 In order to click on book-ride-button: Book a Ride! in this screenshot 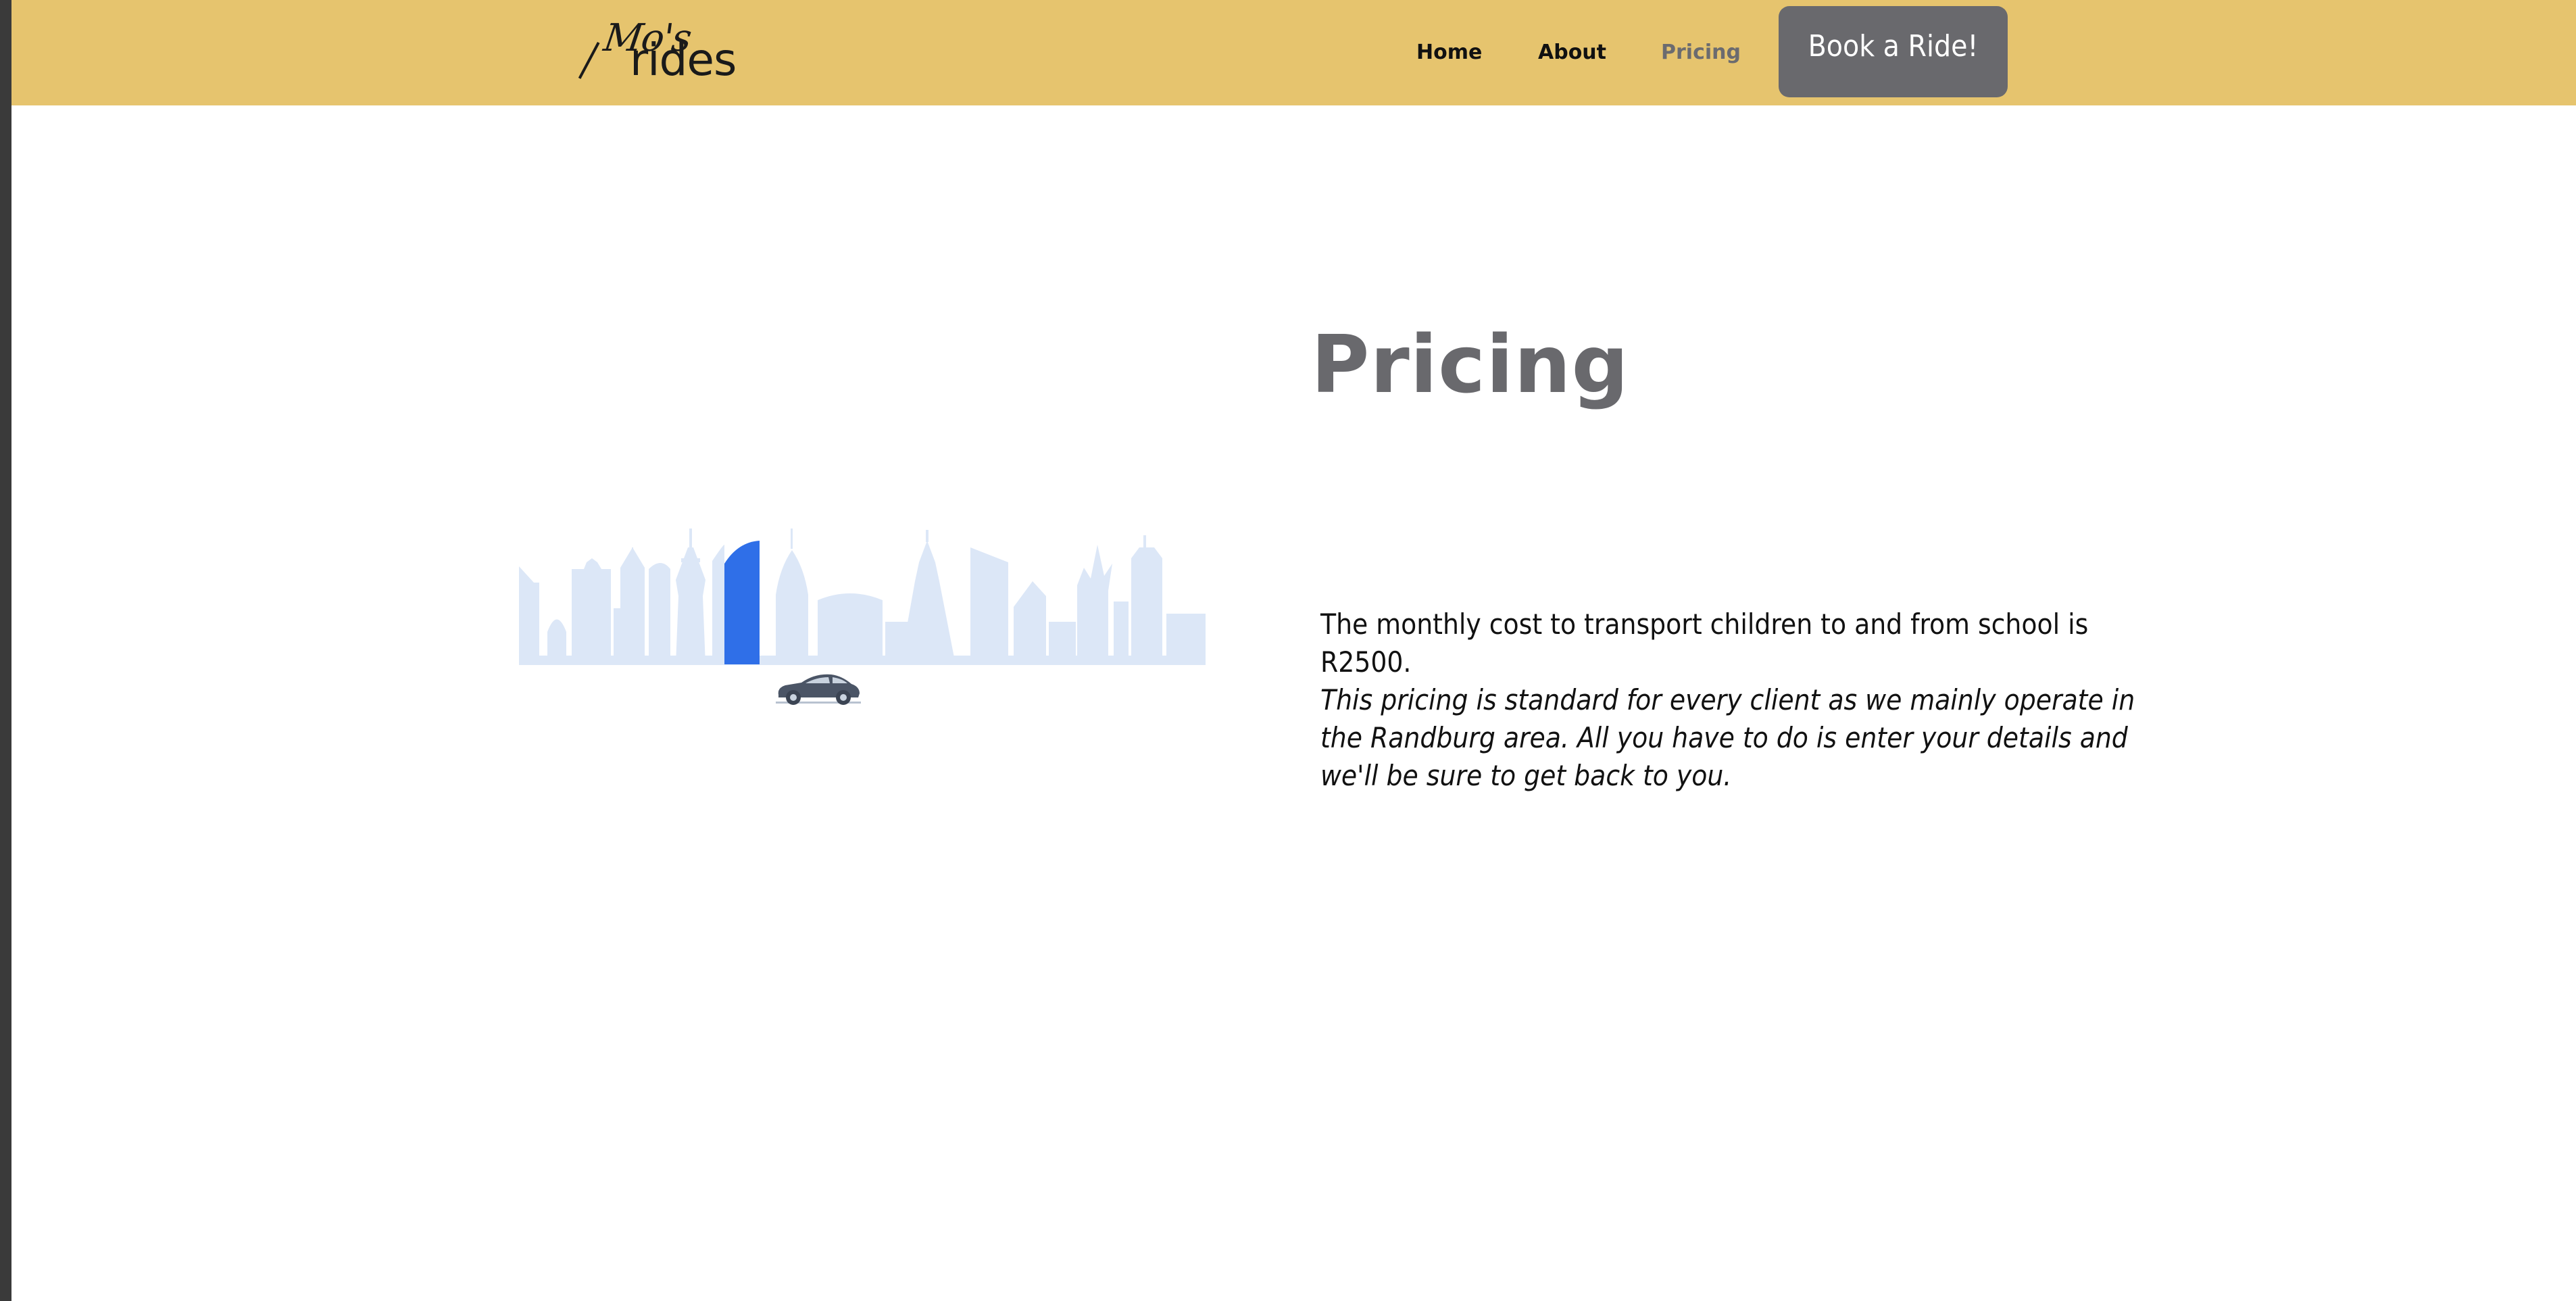, I will do `click(1893, 51)`.